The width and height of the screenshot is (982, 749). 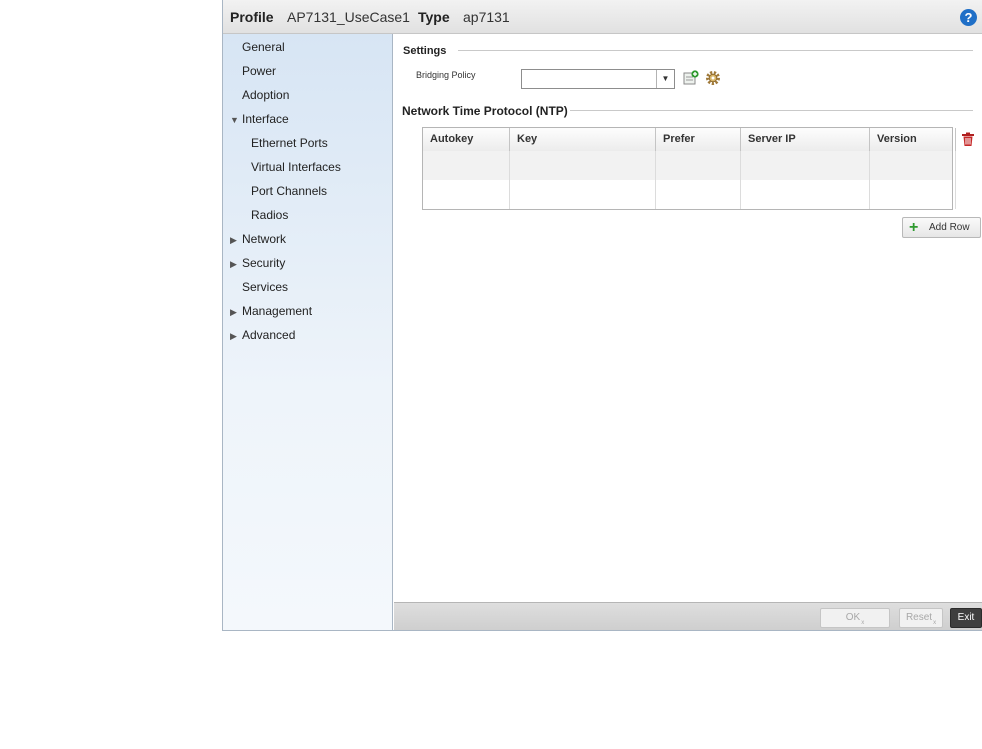 What do you see at coordinates (968, 139) in the screenshot?
I see `delete-icon` at bounding box center [968, 139].